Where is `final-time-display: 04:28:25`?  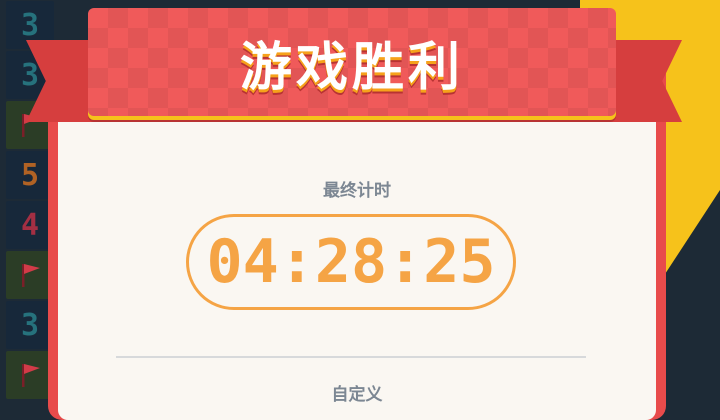 final-time-display: 04:28:25 is located at coordinates (351, 262).